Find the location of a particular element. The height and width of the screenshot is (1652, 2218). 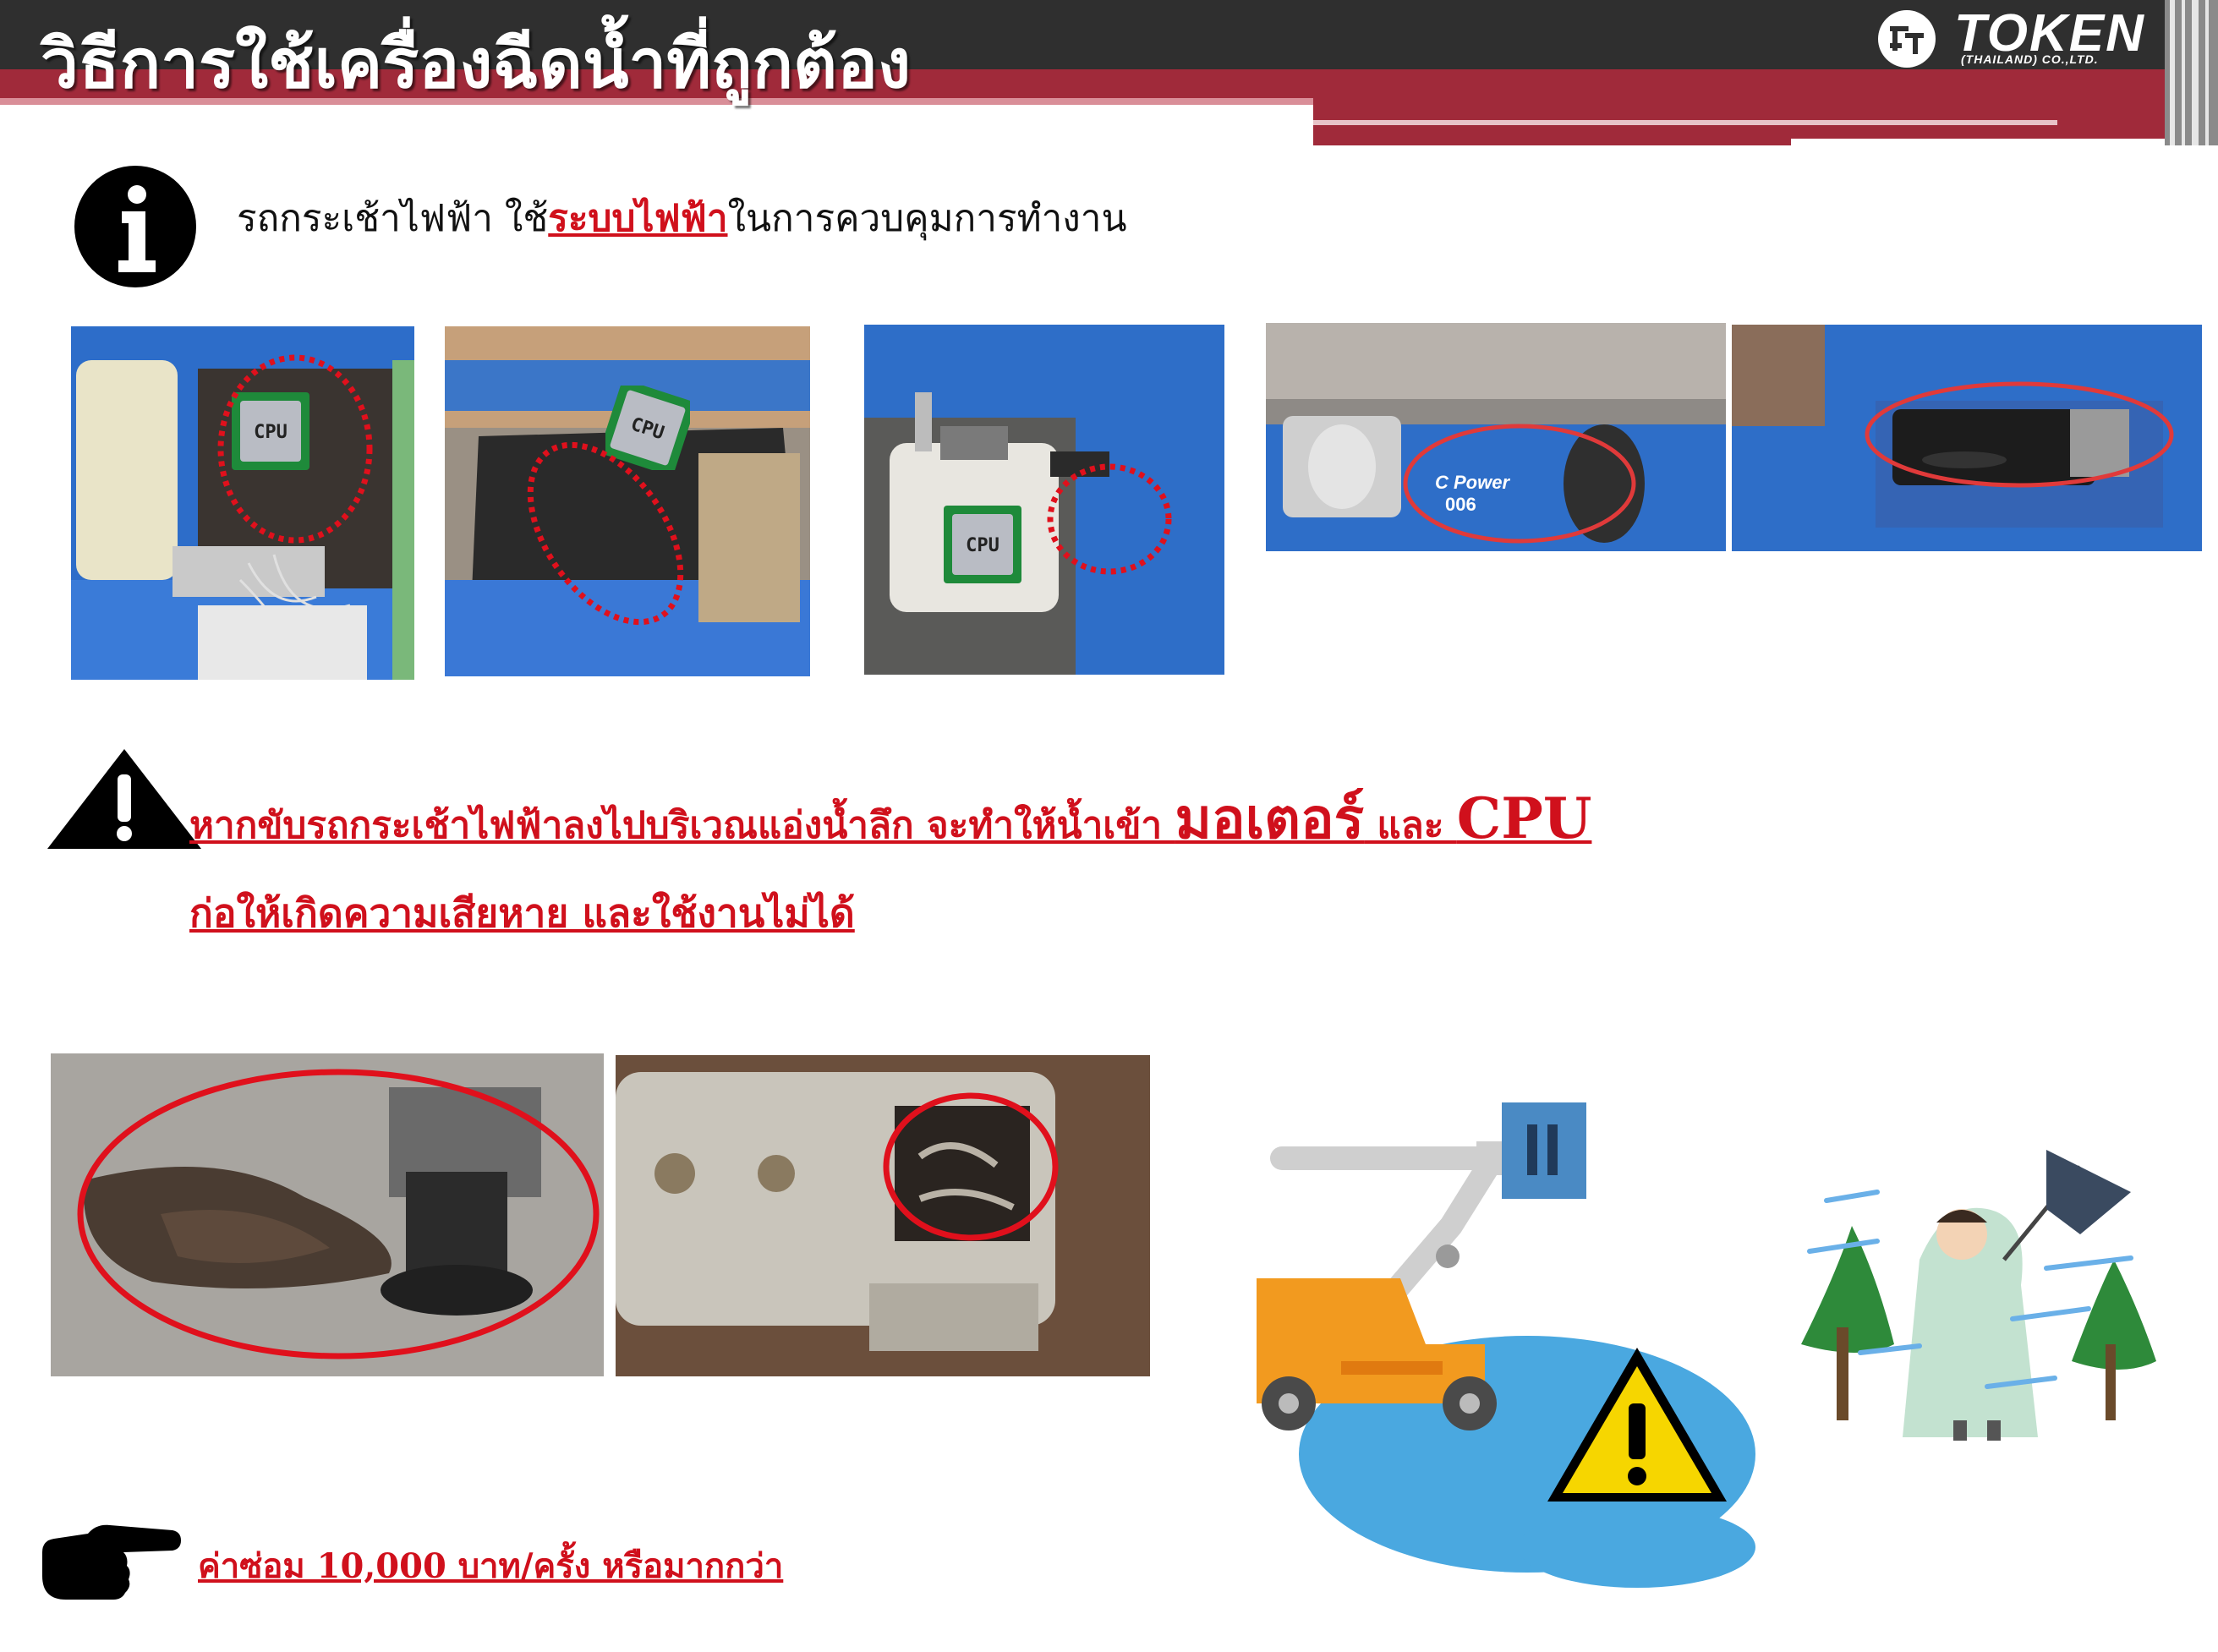

motor-label-2: 006 is located at coordinates (1460, 504).